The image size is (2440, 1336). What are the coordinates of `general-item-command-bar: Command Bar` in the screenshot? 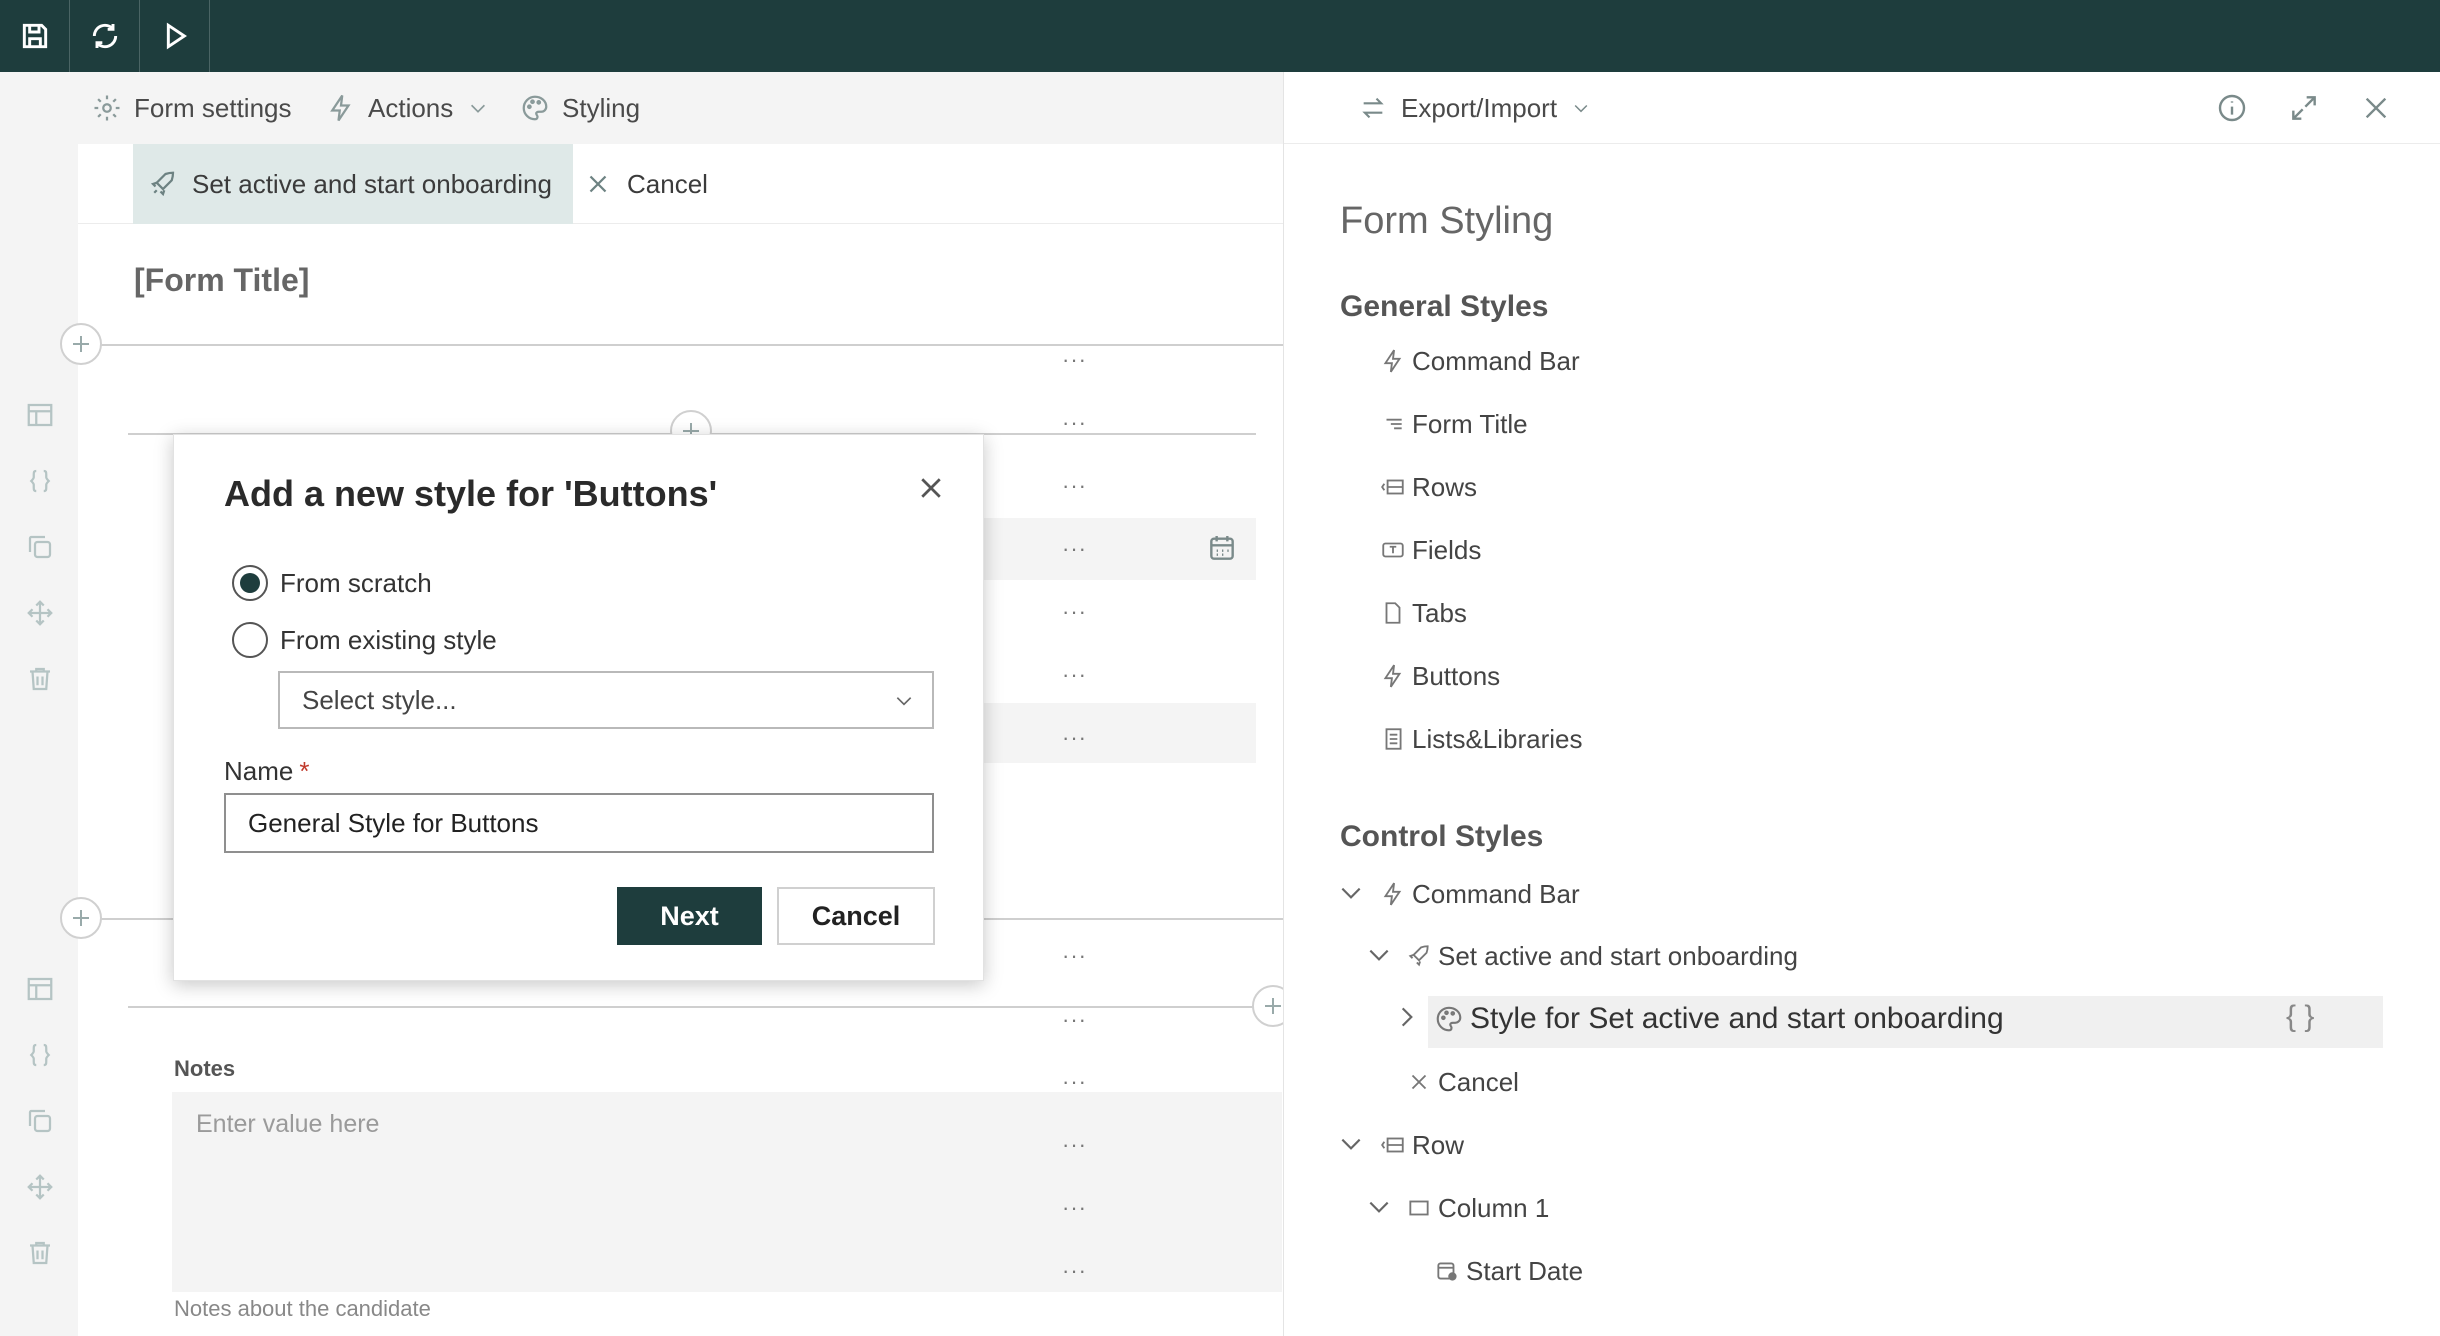 It's located at (1480, 361).